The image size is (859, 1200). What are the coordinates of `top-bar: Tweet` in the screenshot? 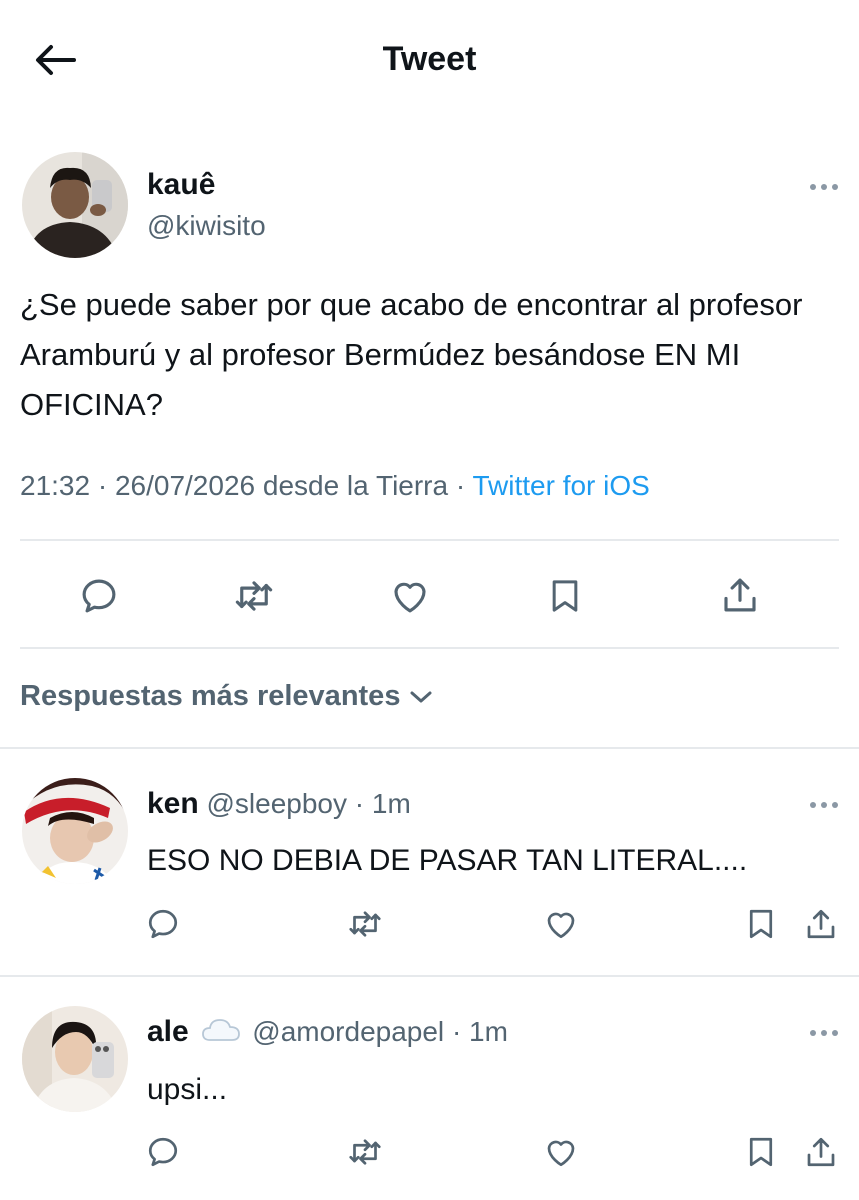 It's located at (429, 60).